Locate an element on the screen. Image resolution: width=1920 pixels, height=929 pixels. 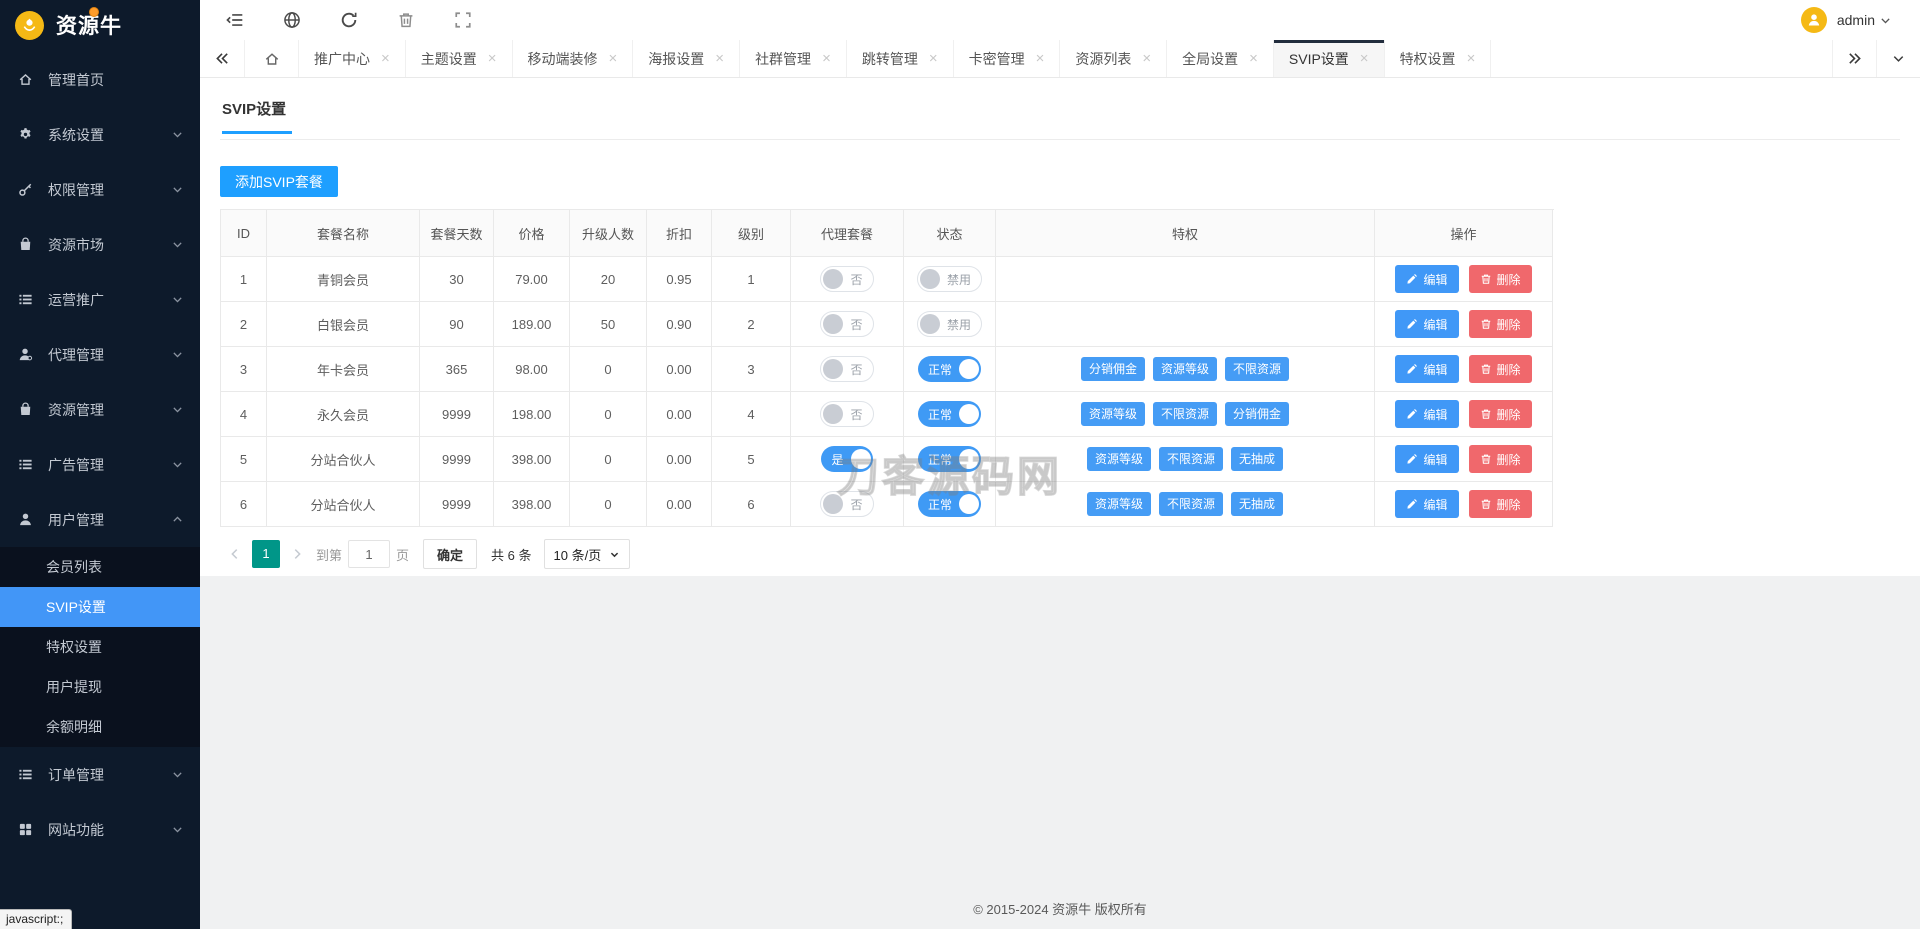
sidebar-item-label: 网站功能 is located at coordinates (76, 829).